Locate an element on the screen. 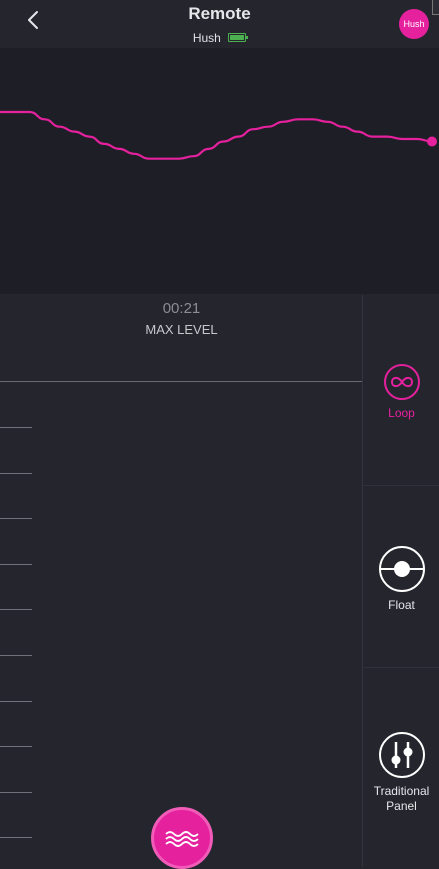 This screenshot has height=869, width=439. page-title: Remote is located at coordinates (219, 13).